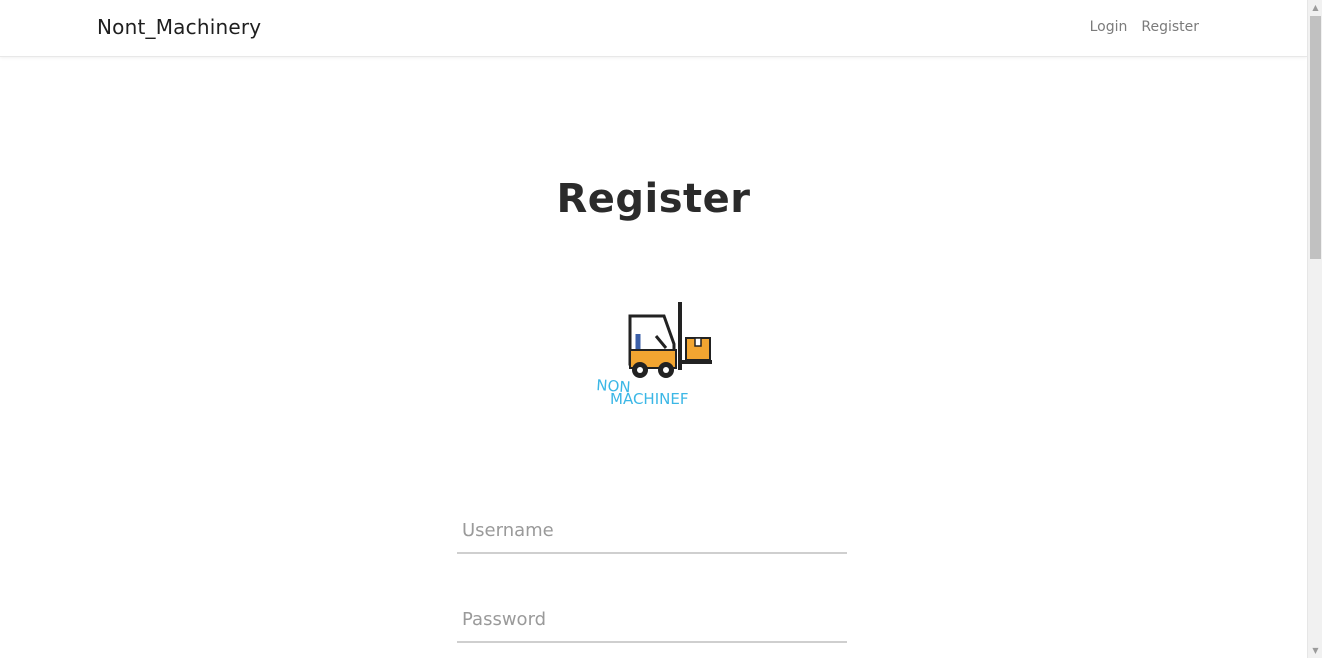 This screenshot has width=1322, height=658. I want to click on scroll-down-arrow-icon: ▼, so click(1315, 650).